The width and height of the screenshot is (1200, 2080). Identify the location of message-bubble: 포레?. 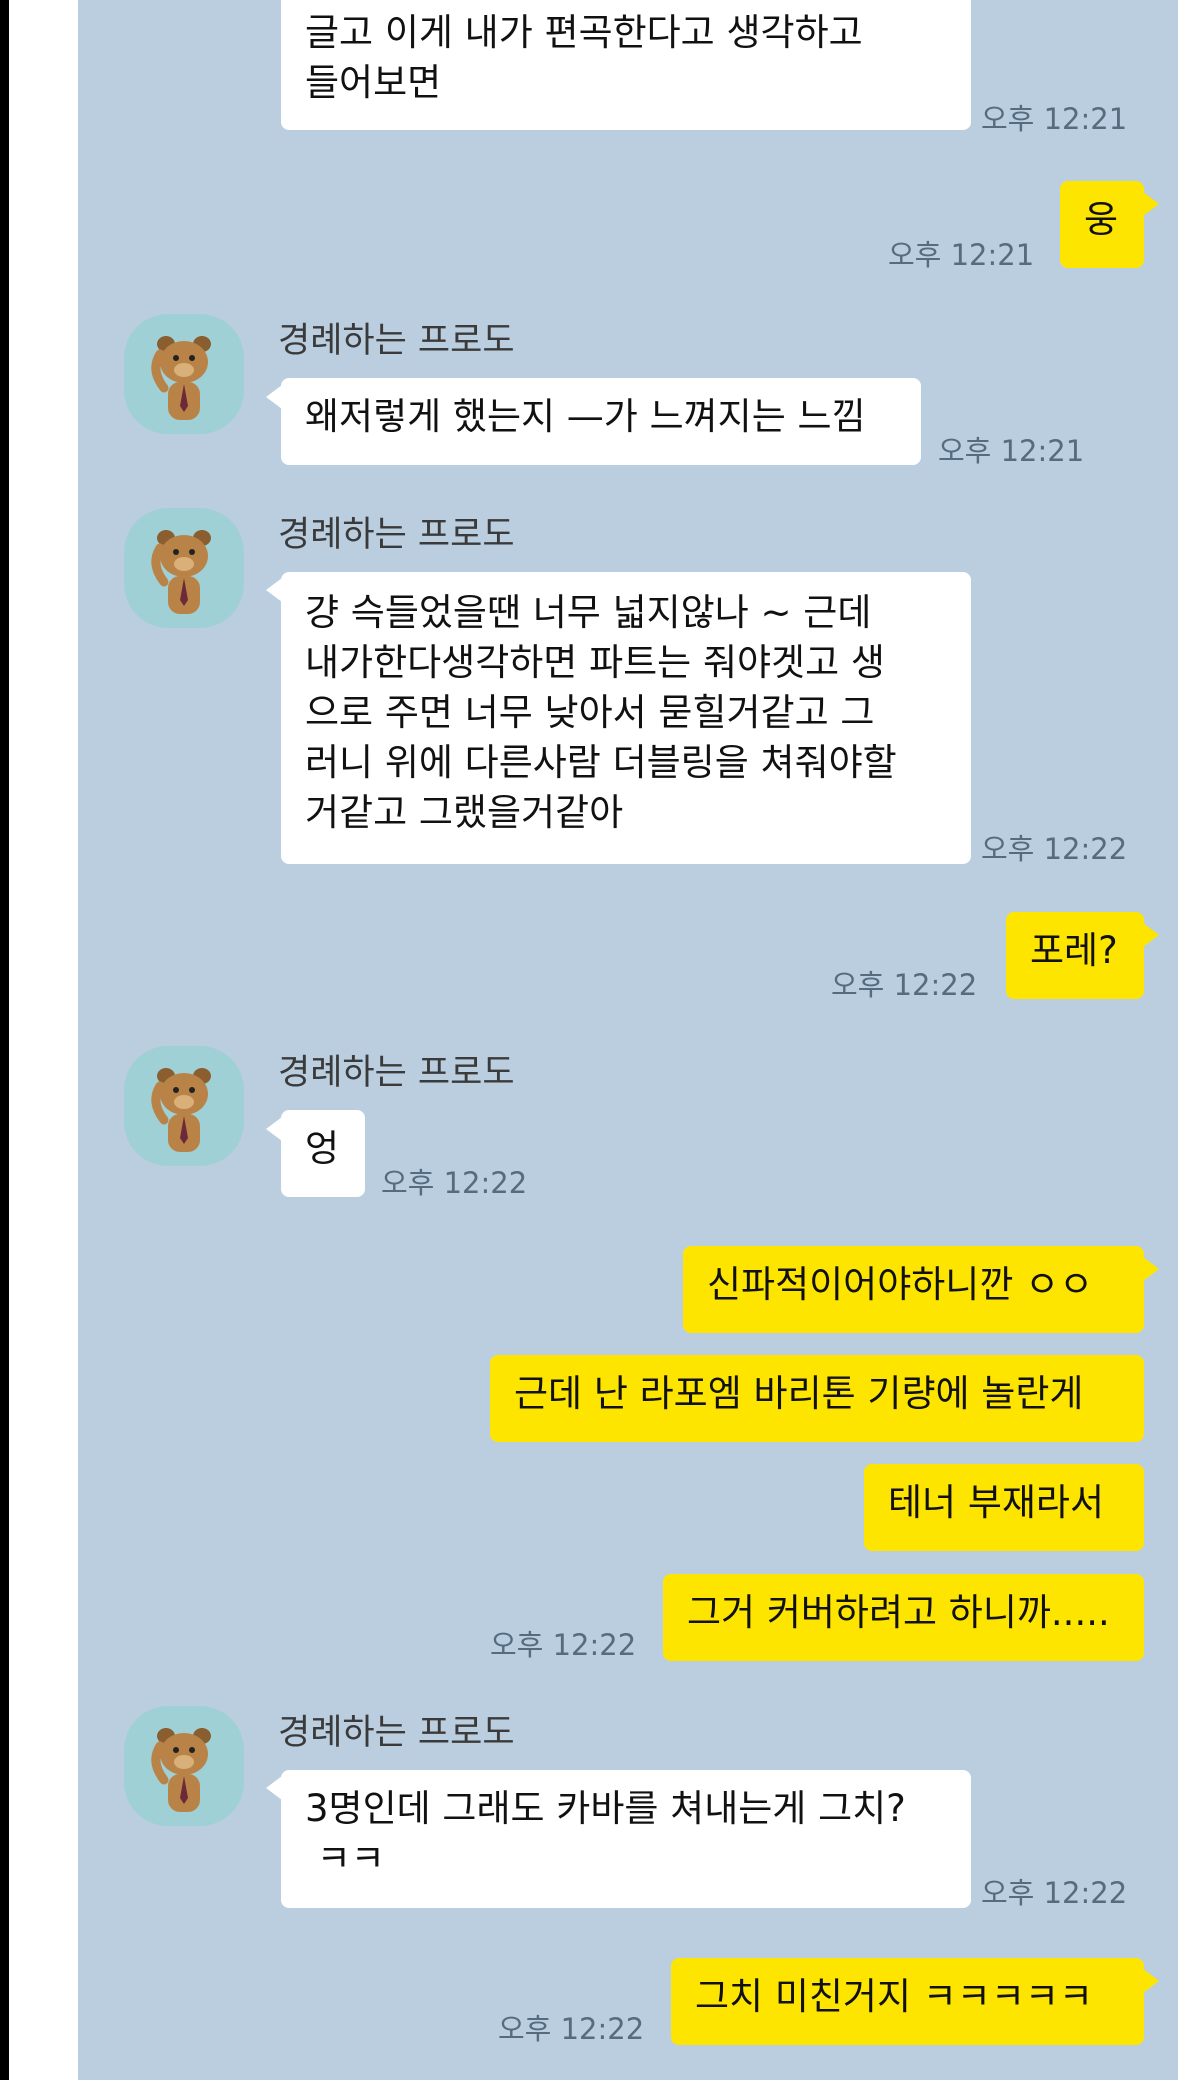
(1075, 955).